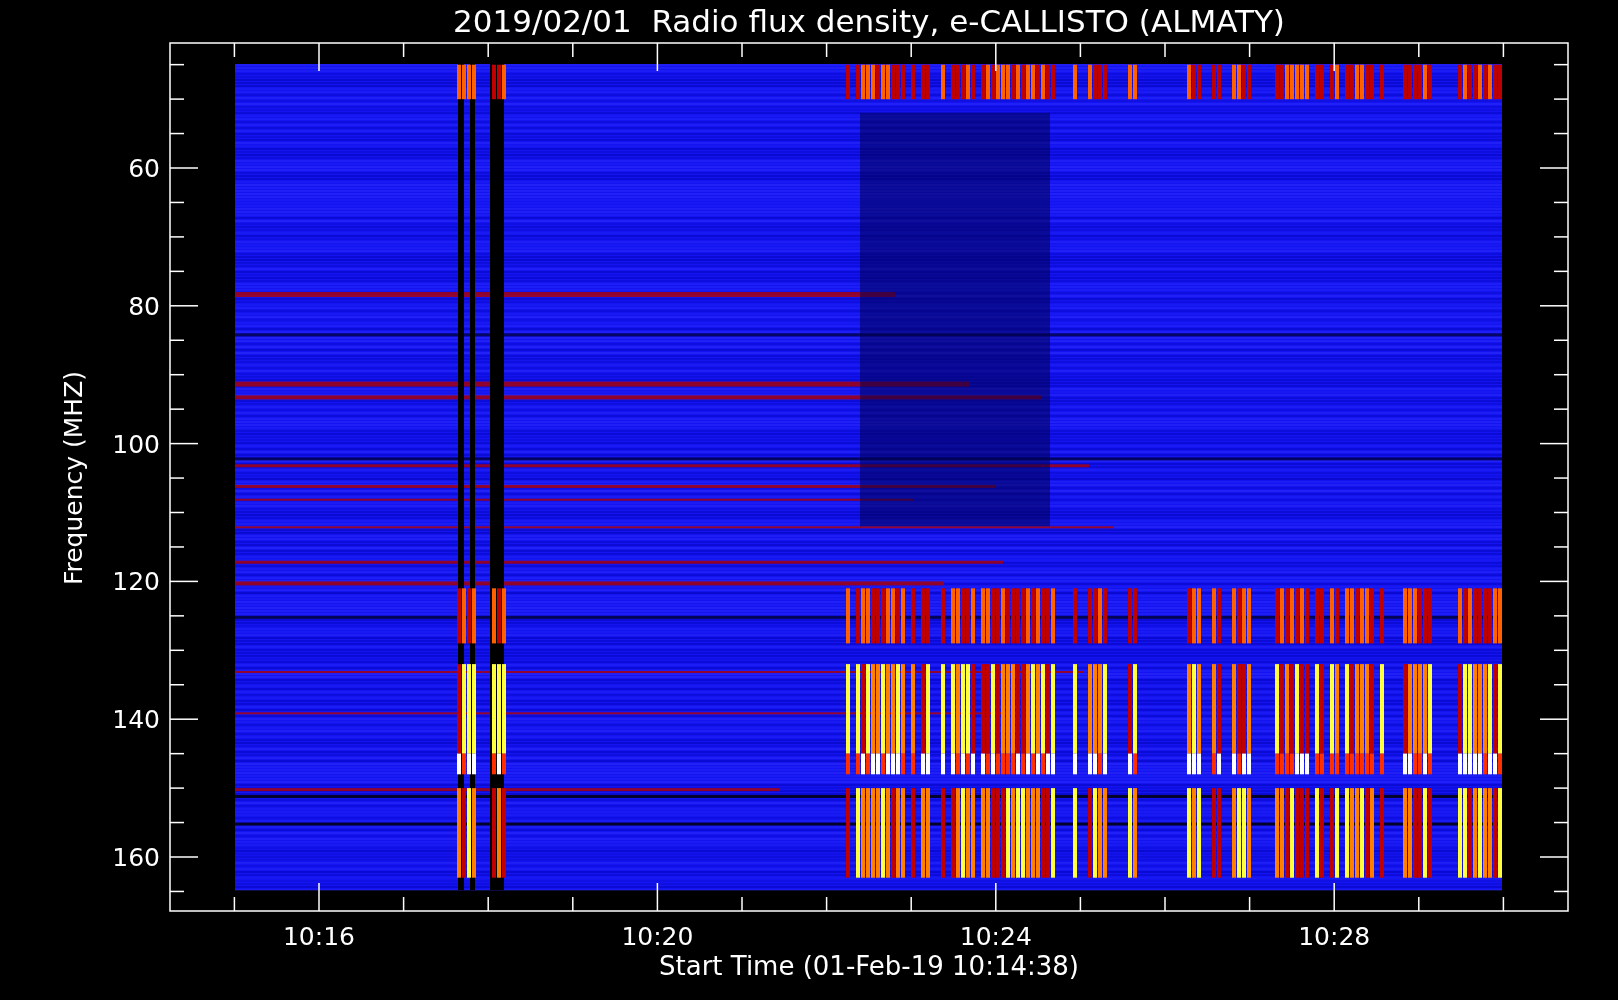 This screenshot has width=1618, height=1000. What do you see at coordinates (869, 21) in the screenshot?
I see `chart-title: 2019/02/01 Radio flux density, e-CALLISTO (ALMATY)` at bounding box center [869, 21].